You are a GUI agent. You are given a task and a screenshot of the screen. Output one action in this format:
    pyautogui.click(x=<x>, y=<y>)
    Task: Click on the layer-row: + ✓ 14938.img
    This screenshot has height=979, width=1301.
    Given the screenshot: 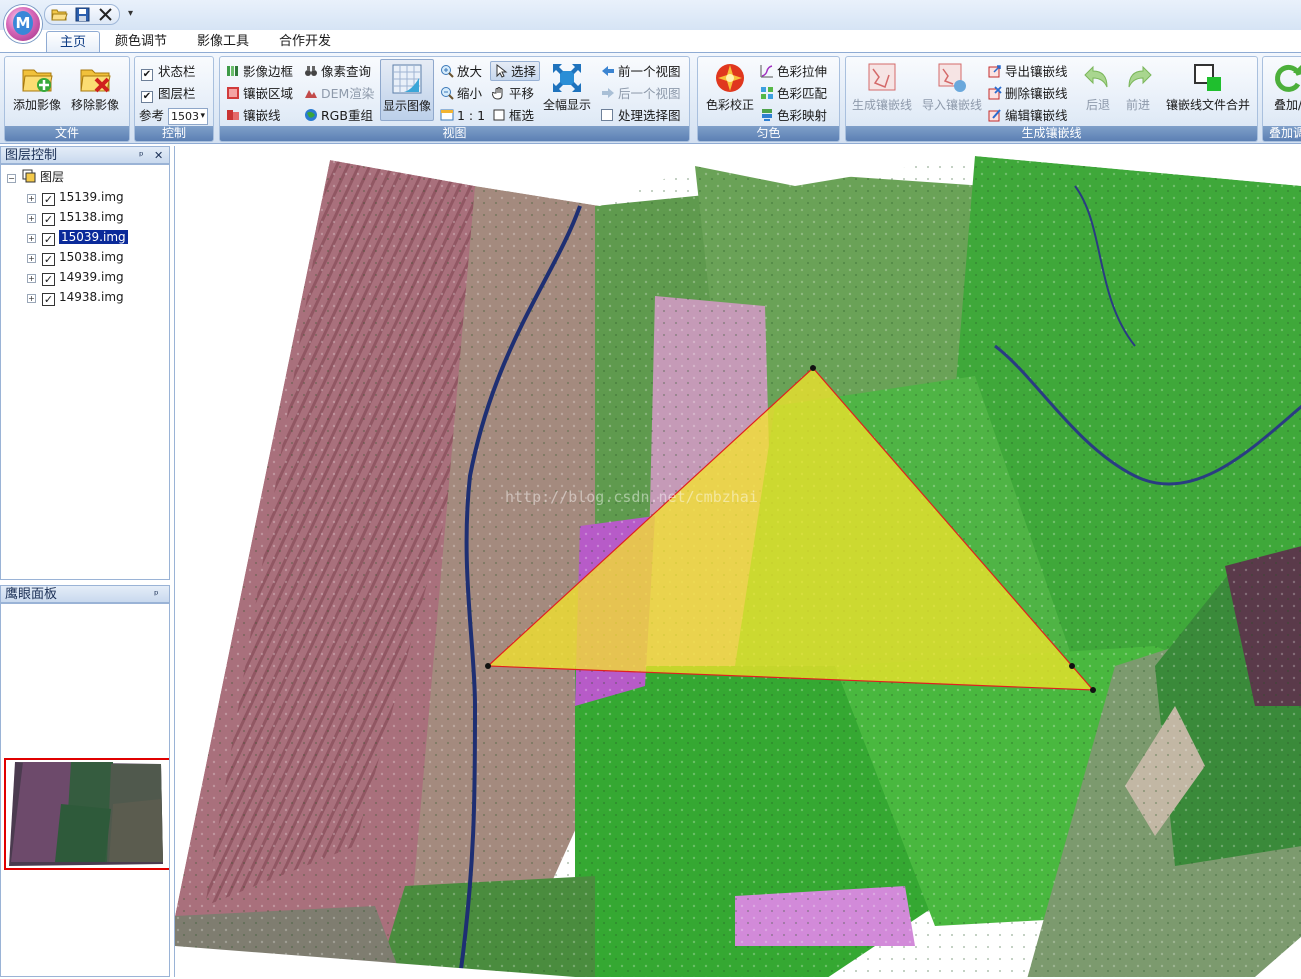 What is the action you would take?
    pyautogui.click(x=75, y=297)
    